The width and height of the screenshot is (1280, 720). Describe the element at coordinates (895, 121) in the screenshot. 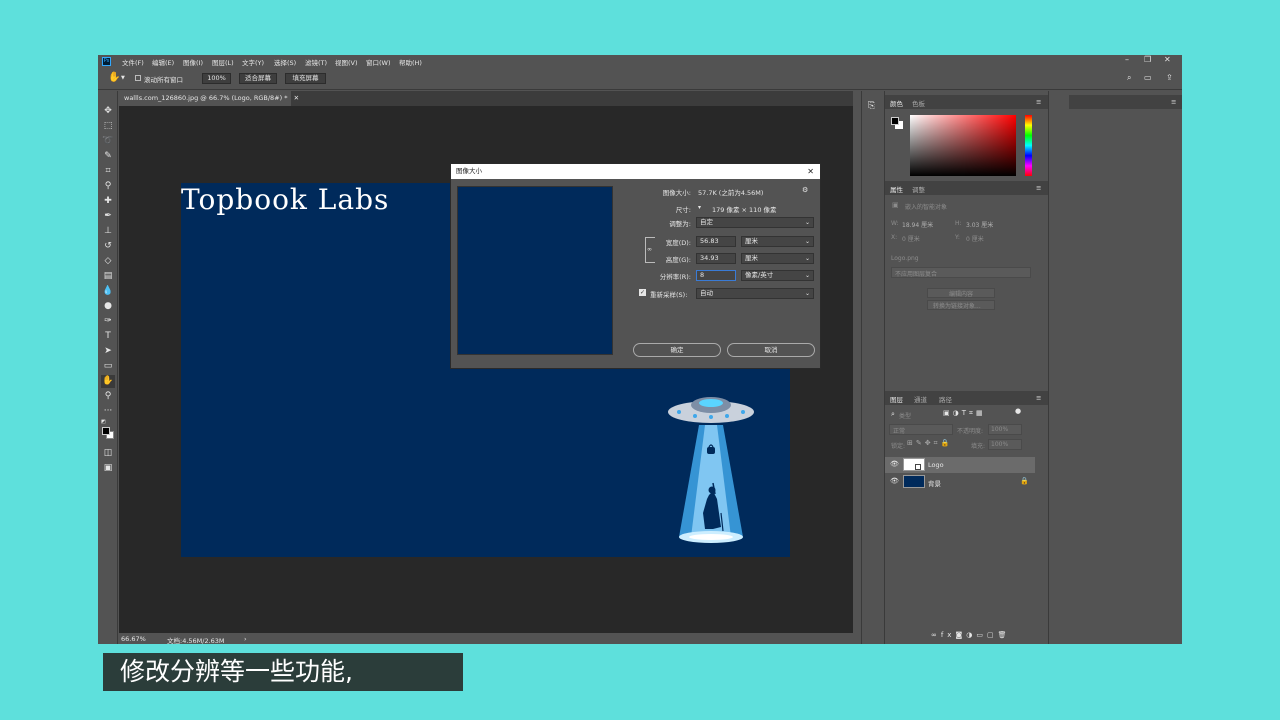

I see `fg-color-swatch` at that location.